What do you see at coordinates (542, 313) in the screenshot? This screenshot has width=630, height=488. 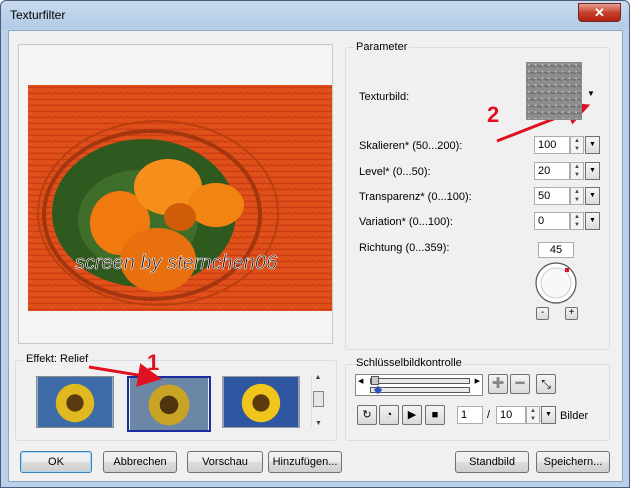 I see `richtung-minus-button: -` at bounding box center [542, 313].